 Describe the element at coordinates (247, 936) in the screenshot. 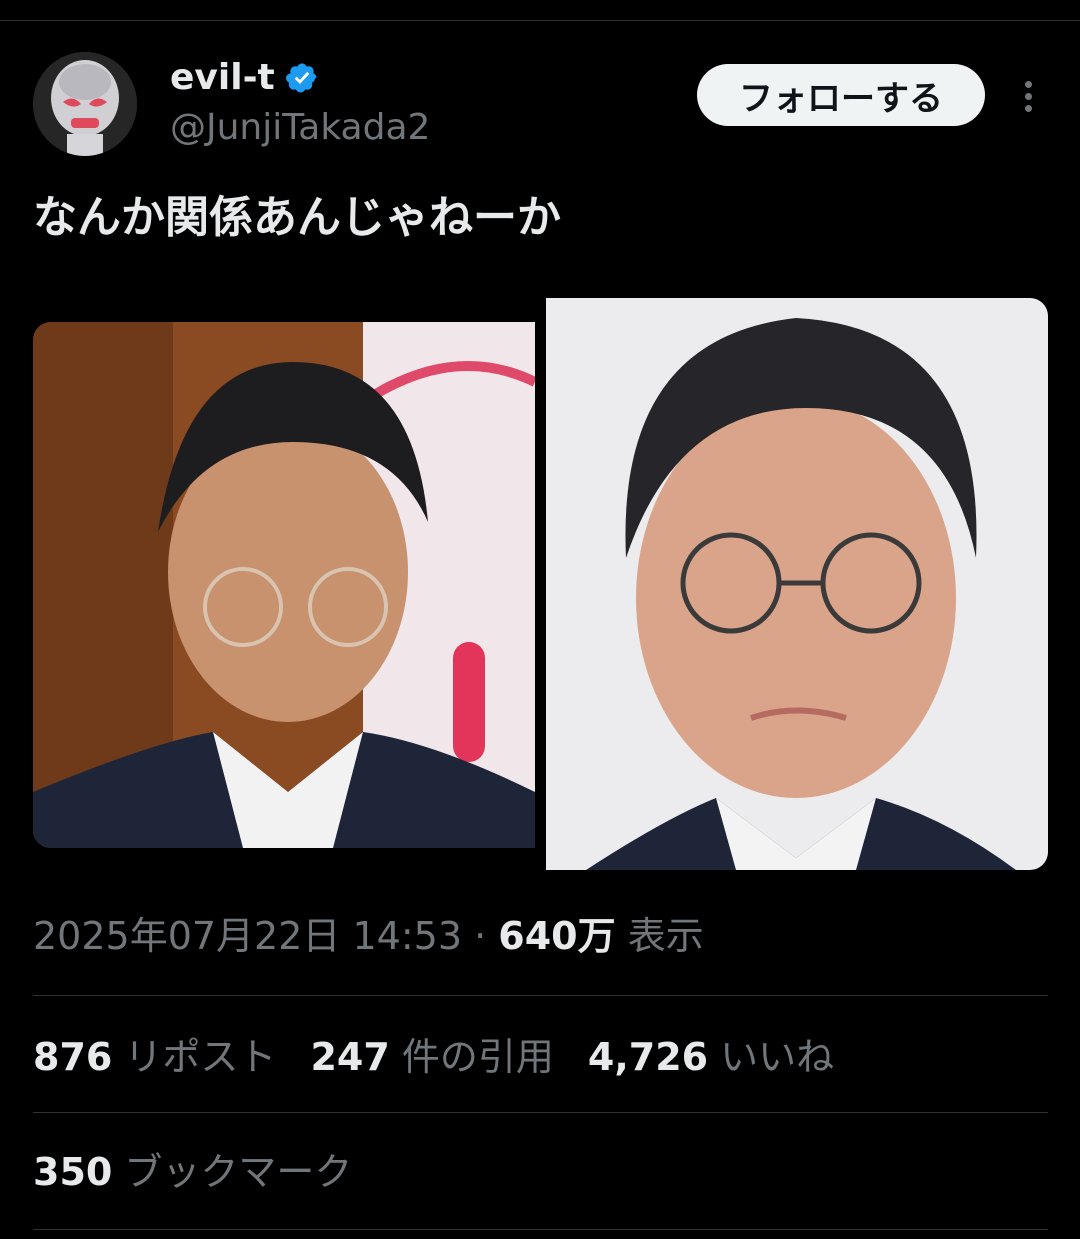

I see `timestamp: 2025年07月22日 14:53` at that location.